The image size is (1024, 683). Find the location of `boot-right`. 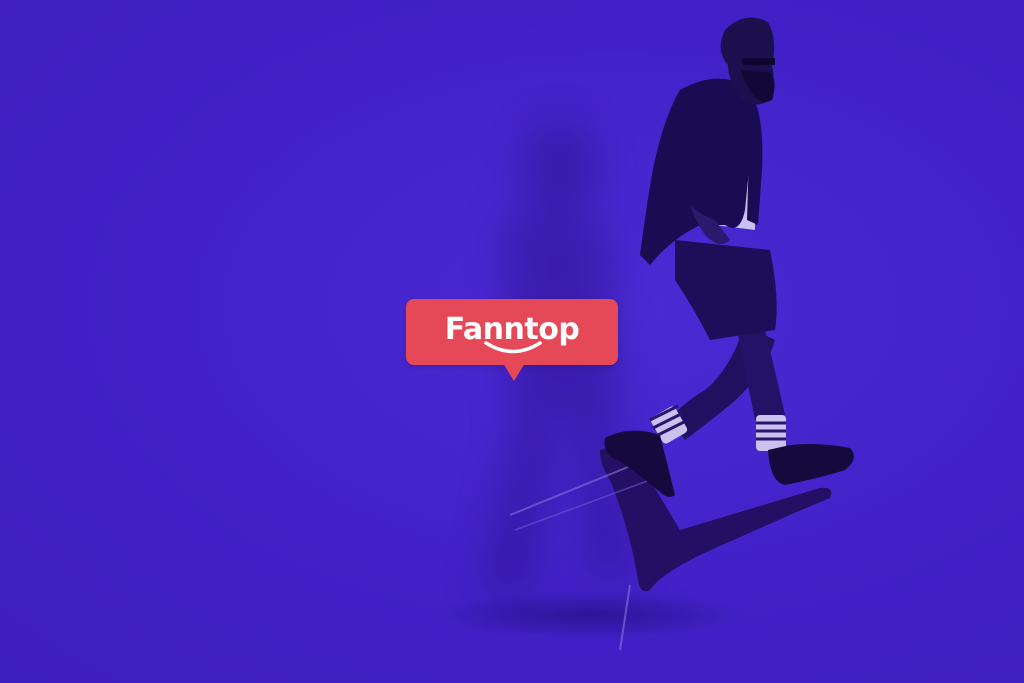

boot-right is located at coordinates (811, 464).